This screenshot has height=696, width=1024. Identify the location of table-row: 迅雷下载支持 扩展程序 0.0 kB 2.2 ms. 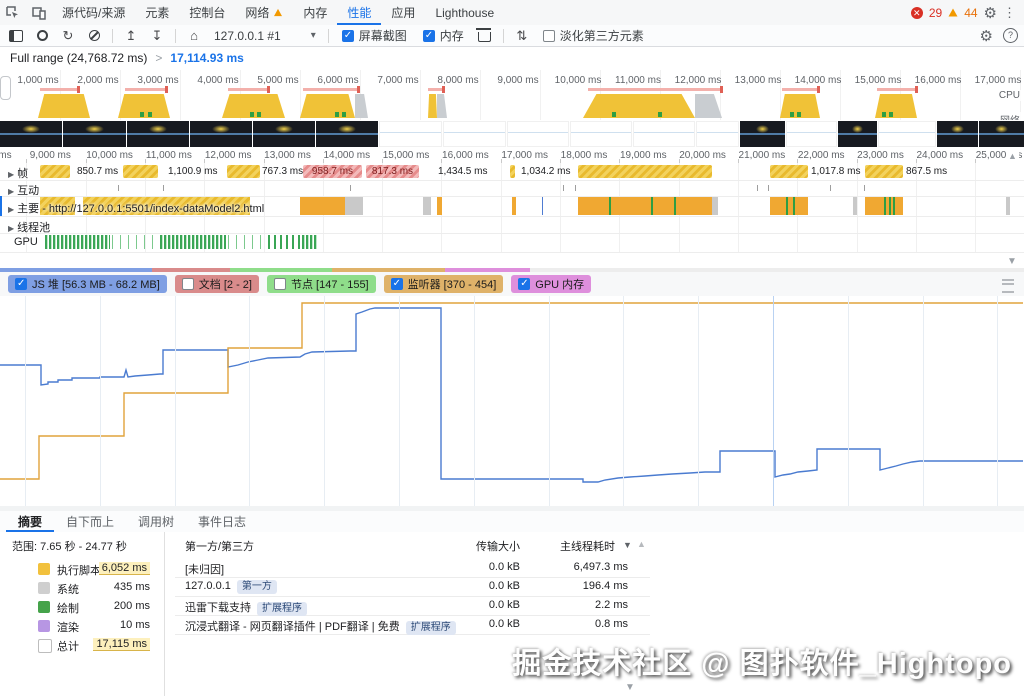
(412, 606).